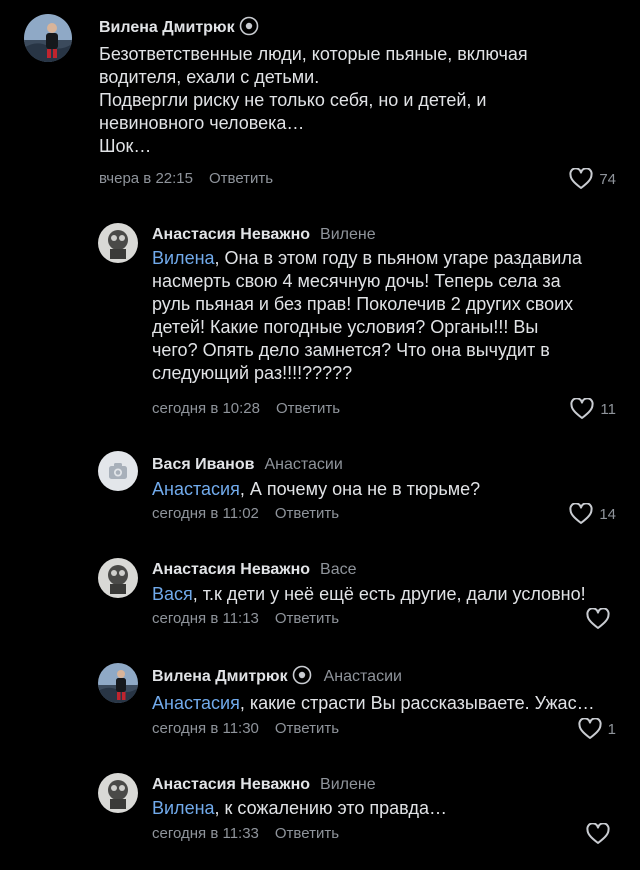 This screenshot has width=640, height=870. Describe the element at coordinates (252, 373) in the screenshot. I see `text-line: следующий раз!!!!?????` at that location.